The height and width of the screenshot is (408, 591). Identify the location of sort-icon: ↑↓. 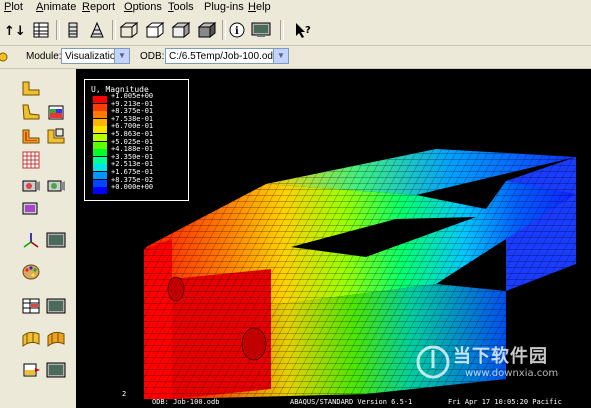
(13, 30).